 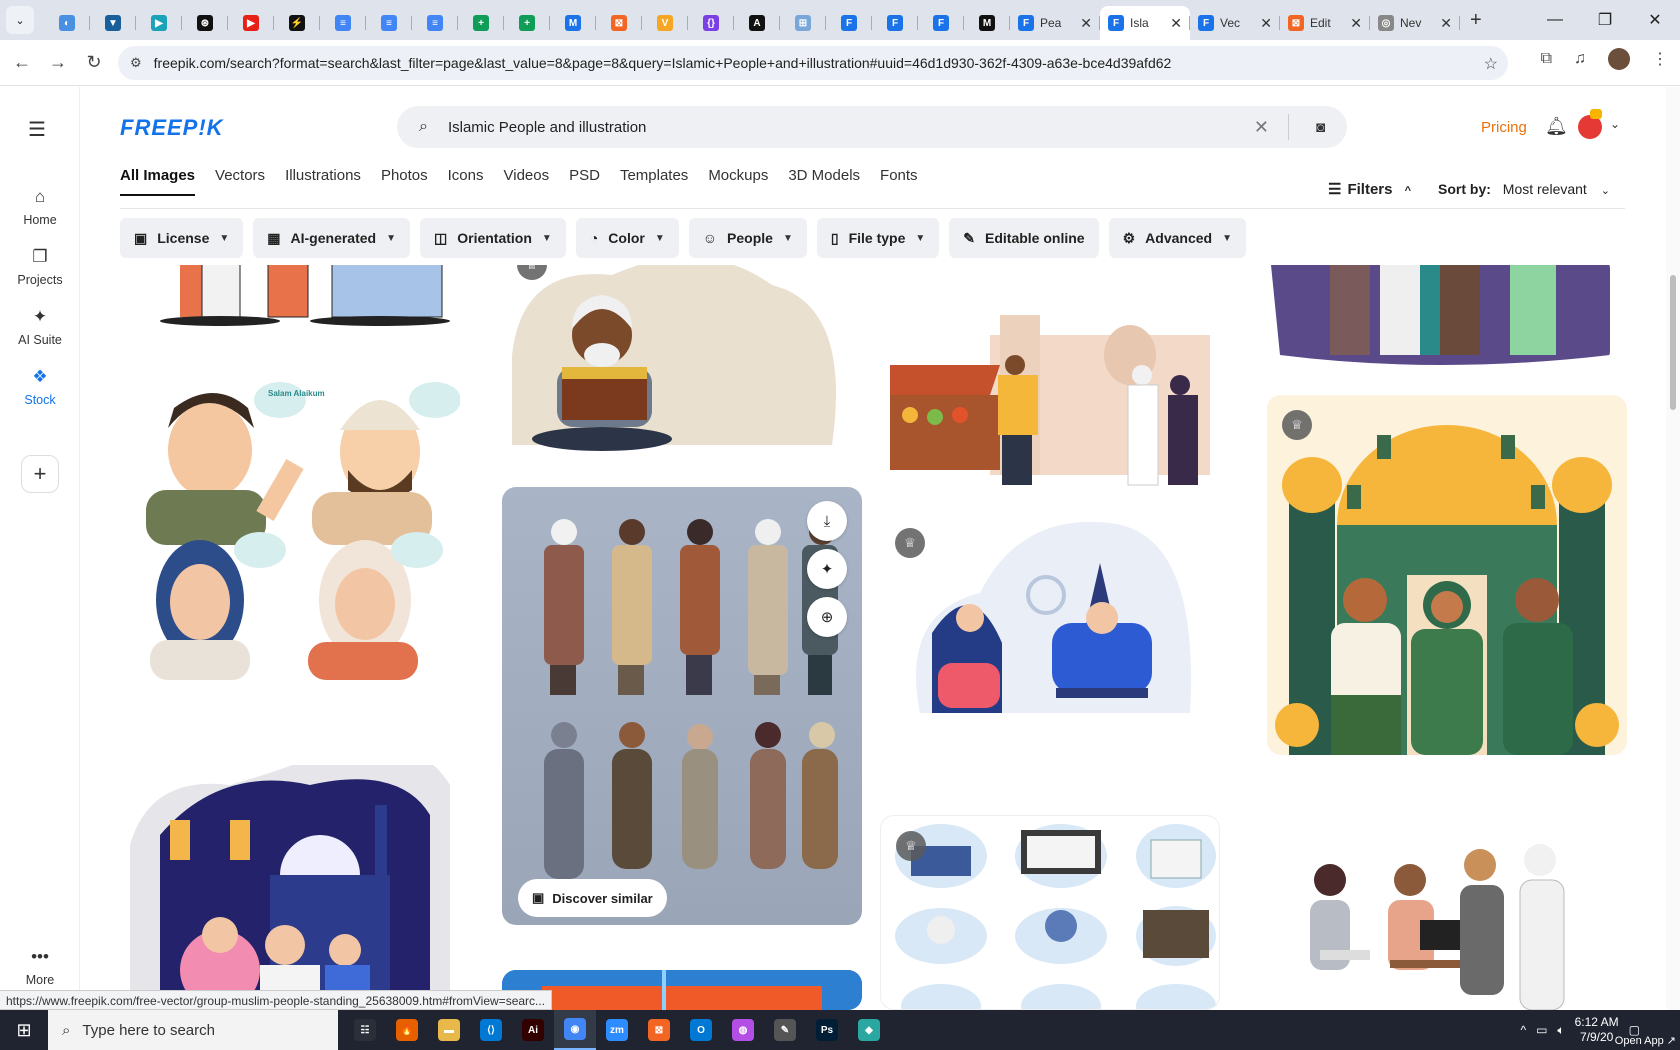 What do you see at coordinates (493, 238) in the screenshot?
I see `filter-chip-orientation: ◫ Orientation ▼` at bounding box center [493, 238].